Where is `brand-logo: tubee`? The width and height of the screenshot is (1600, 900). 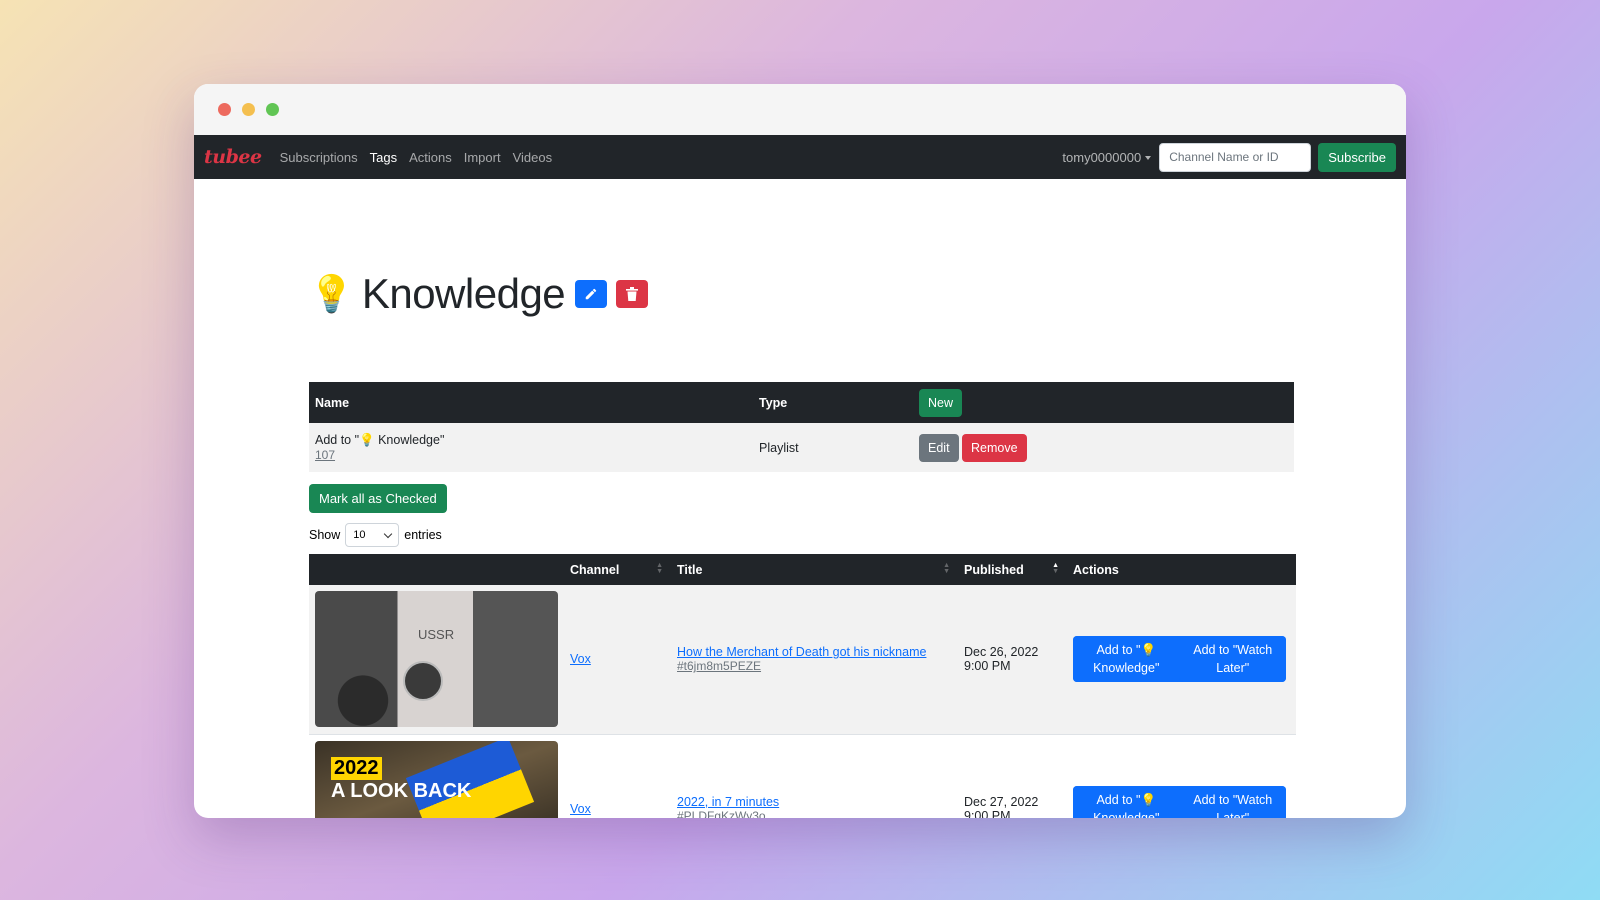
brand-logo: tubee is located at coordinates (233, 157).